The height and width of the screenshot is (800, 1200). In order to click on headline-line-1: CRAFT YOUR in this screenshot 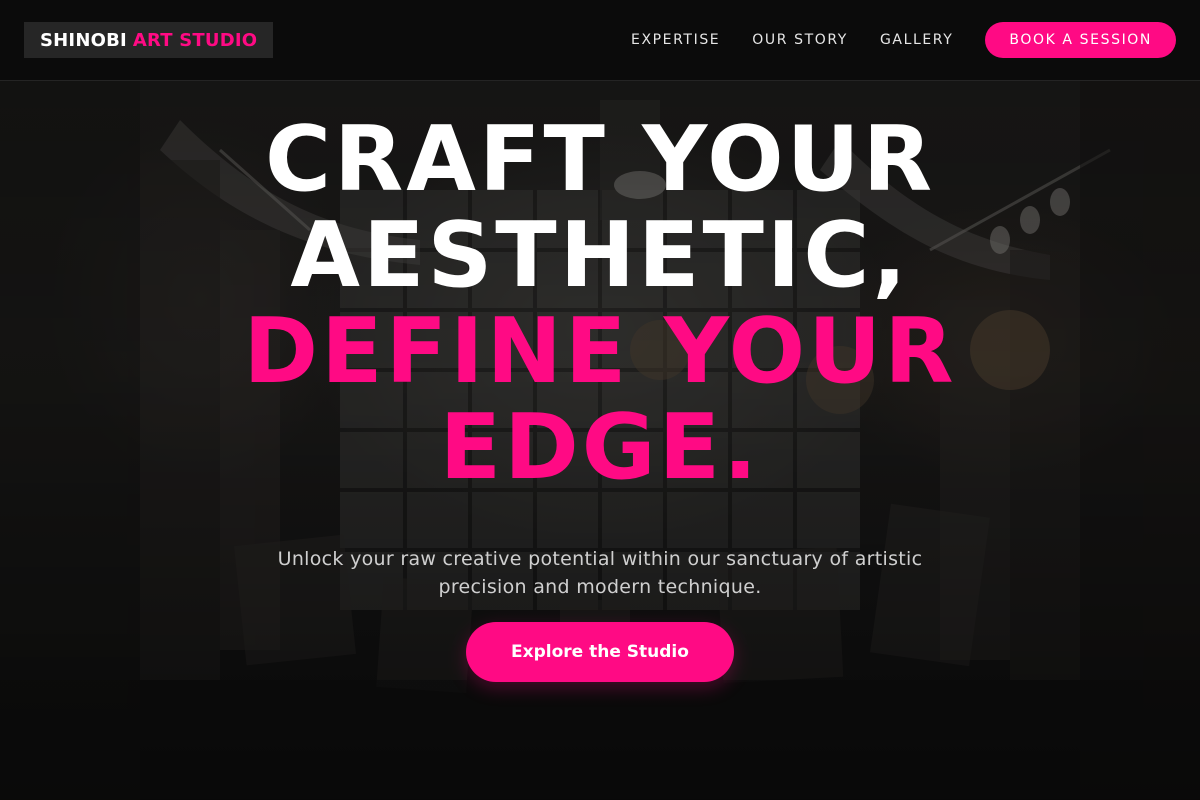, I will do `click(600, 159)`.